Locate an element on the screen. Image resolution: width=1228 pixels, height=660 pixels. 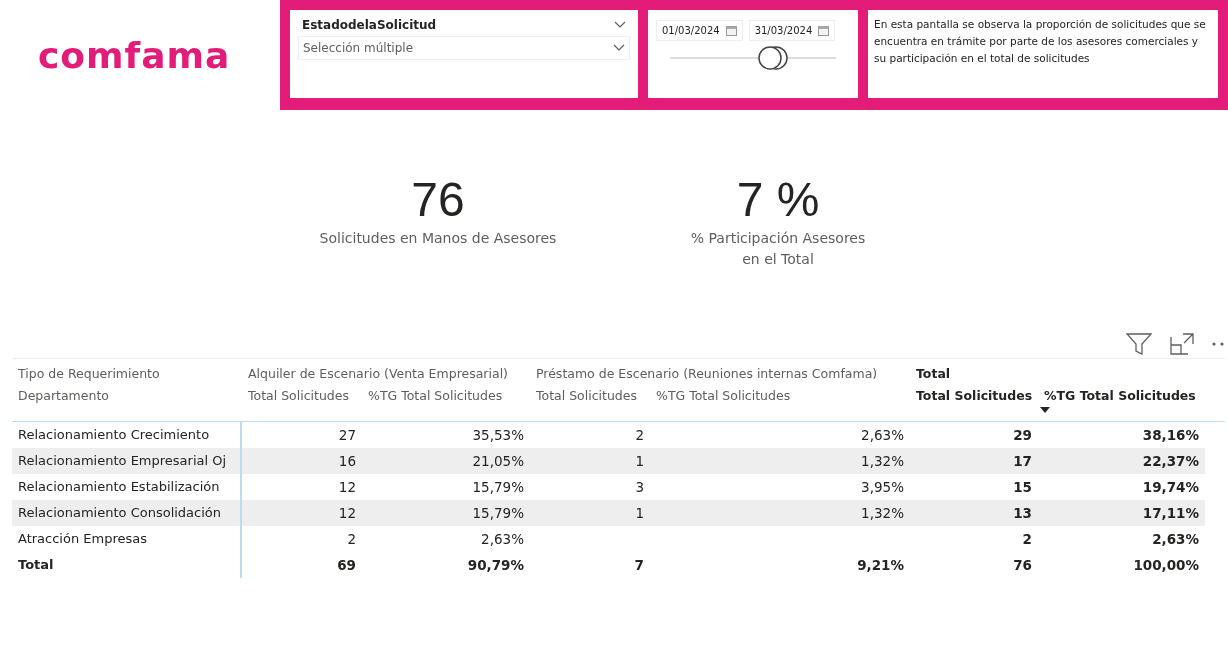
kpi-label: Solicitudes en Manos de Asesores is located at coordinates (438, 238).